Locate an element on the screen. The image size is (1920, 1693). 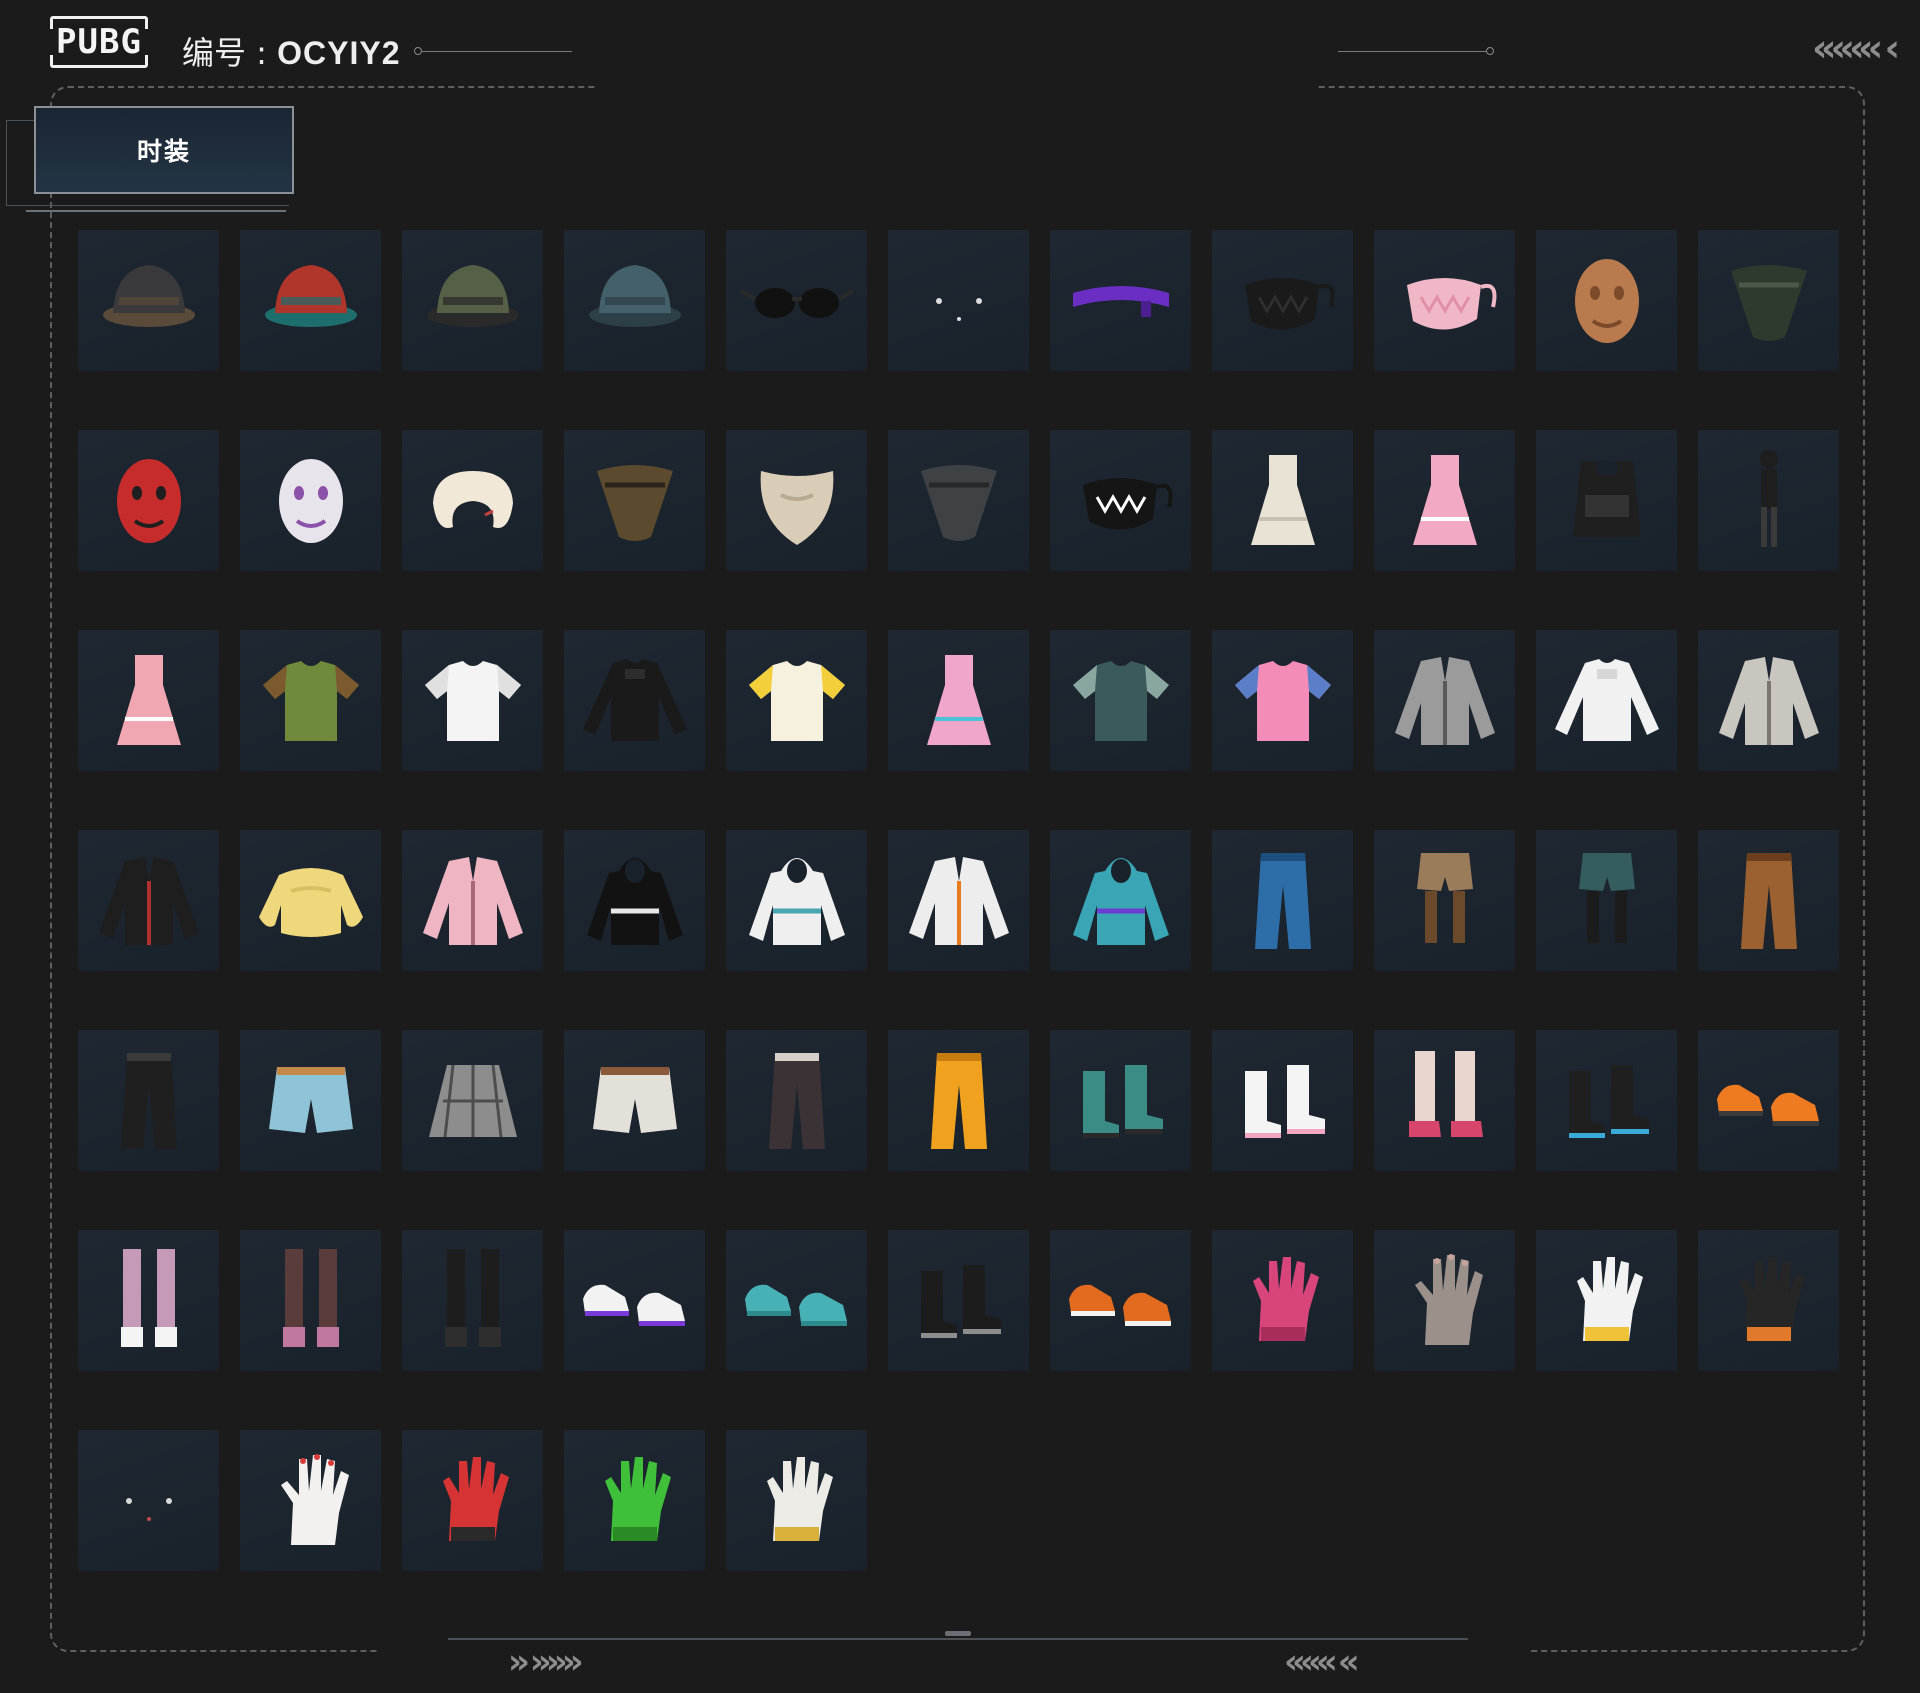
item-slot-nail-piercing-set is located at coordinates (148, 1500).